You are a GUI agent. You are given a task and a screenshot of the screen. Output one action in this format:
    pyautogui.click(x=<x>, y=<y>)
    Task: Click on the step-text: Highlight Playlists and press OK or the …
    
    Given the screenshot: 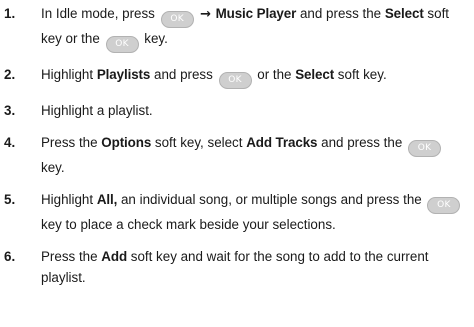 What is the action you would take?
    pyautogui.click(x=257, y=76)
    